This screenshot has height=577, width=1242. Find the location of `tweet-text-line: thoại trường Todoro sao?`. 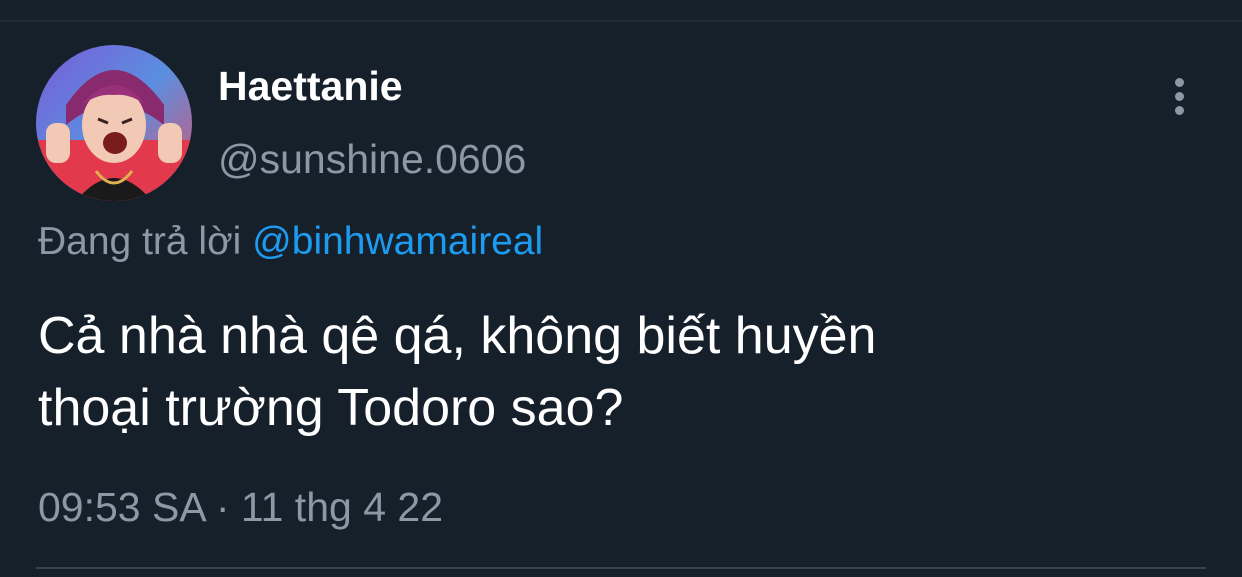

tweet-text-line: thoại trường Todoro sao? is located at coordinates (331, 408).